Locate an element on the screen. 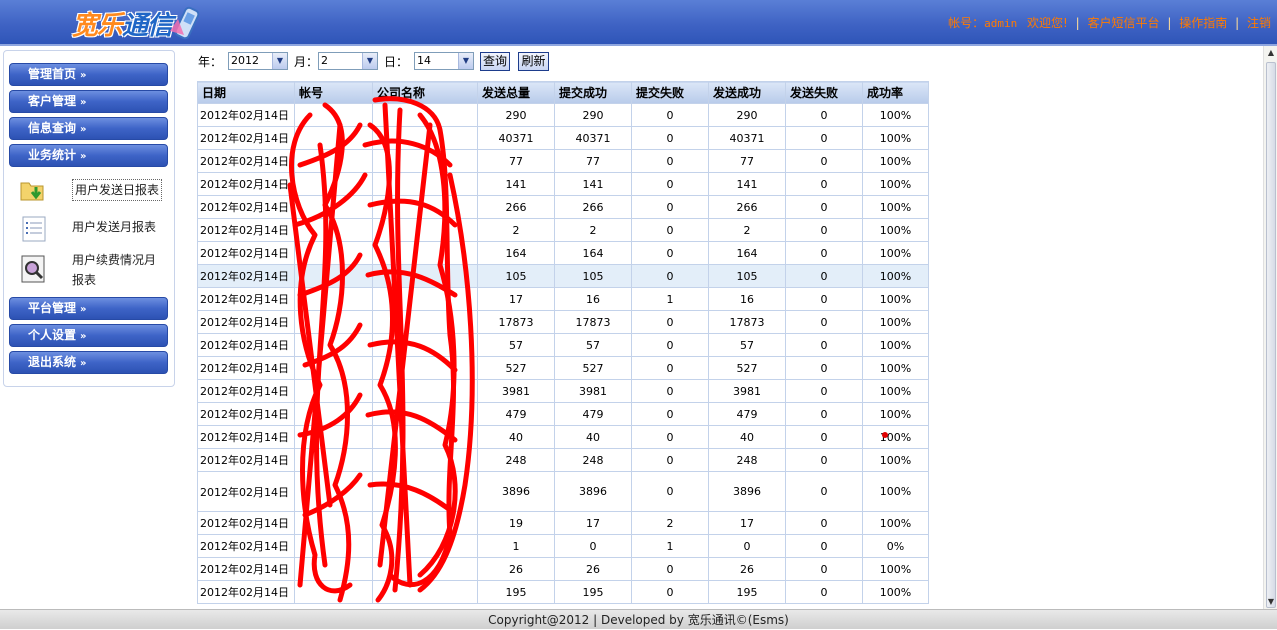  menu-info-query: 信息查询» is located at coordinates (88, 128).